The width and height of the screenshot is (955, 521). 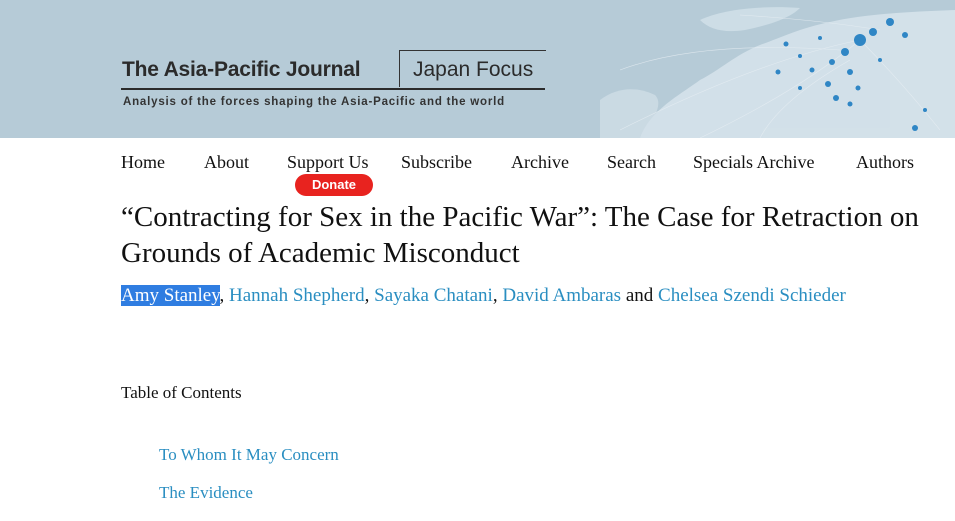 What do you see at coordinates (752, 295) in the screenshot?
I see `author-link-chelsea-szendi-schieder: Chelsea Szendi Schieder` at bounding box center [752, 295].